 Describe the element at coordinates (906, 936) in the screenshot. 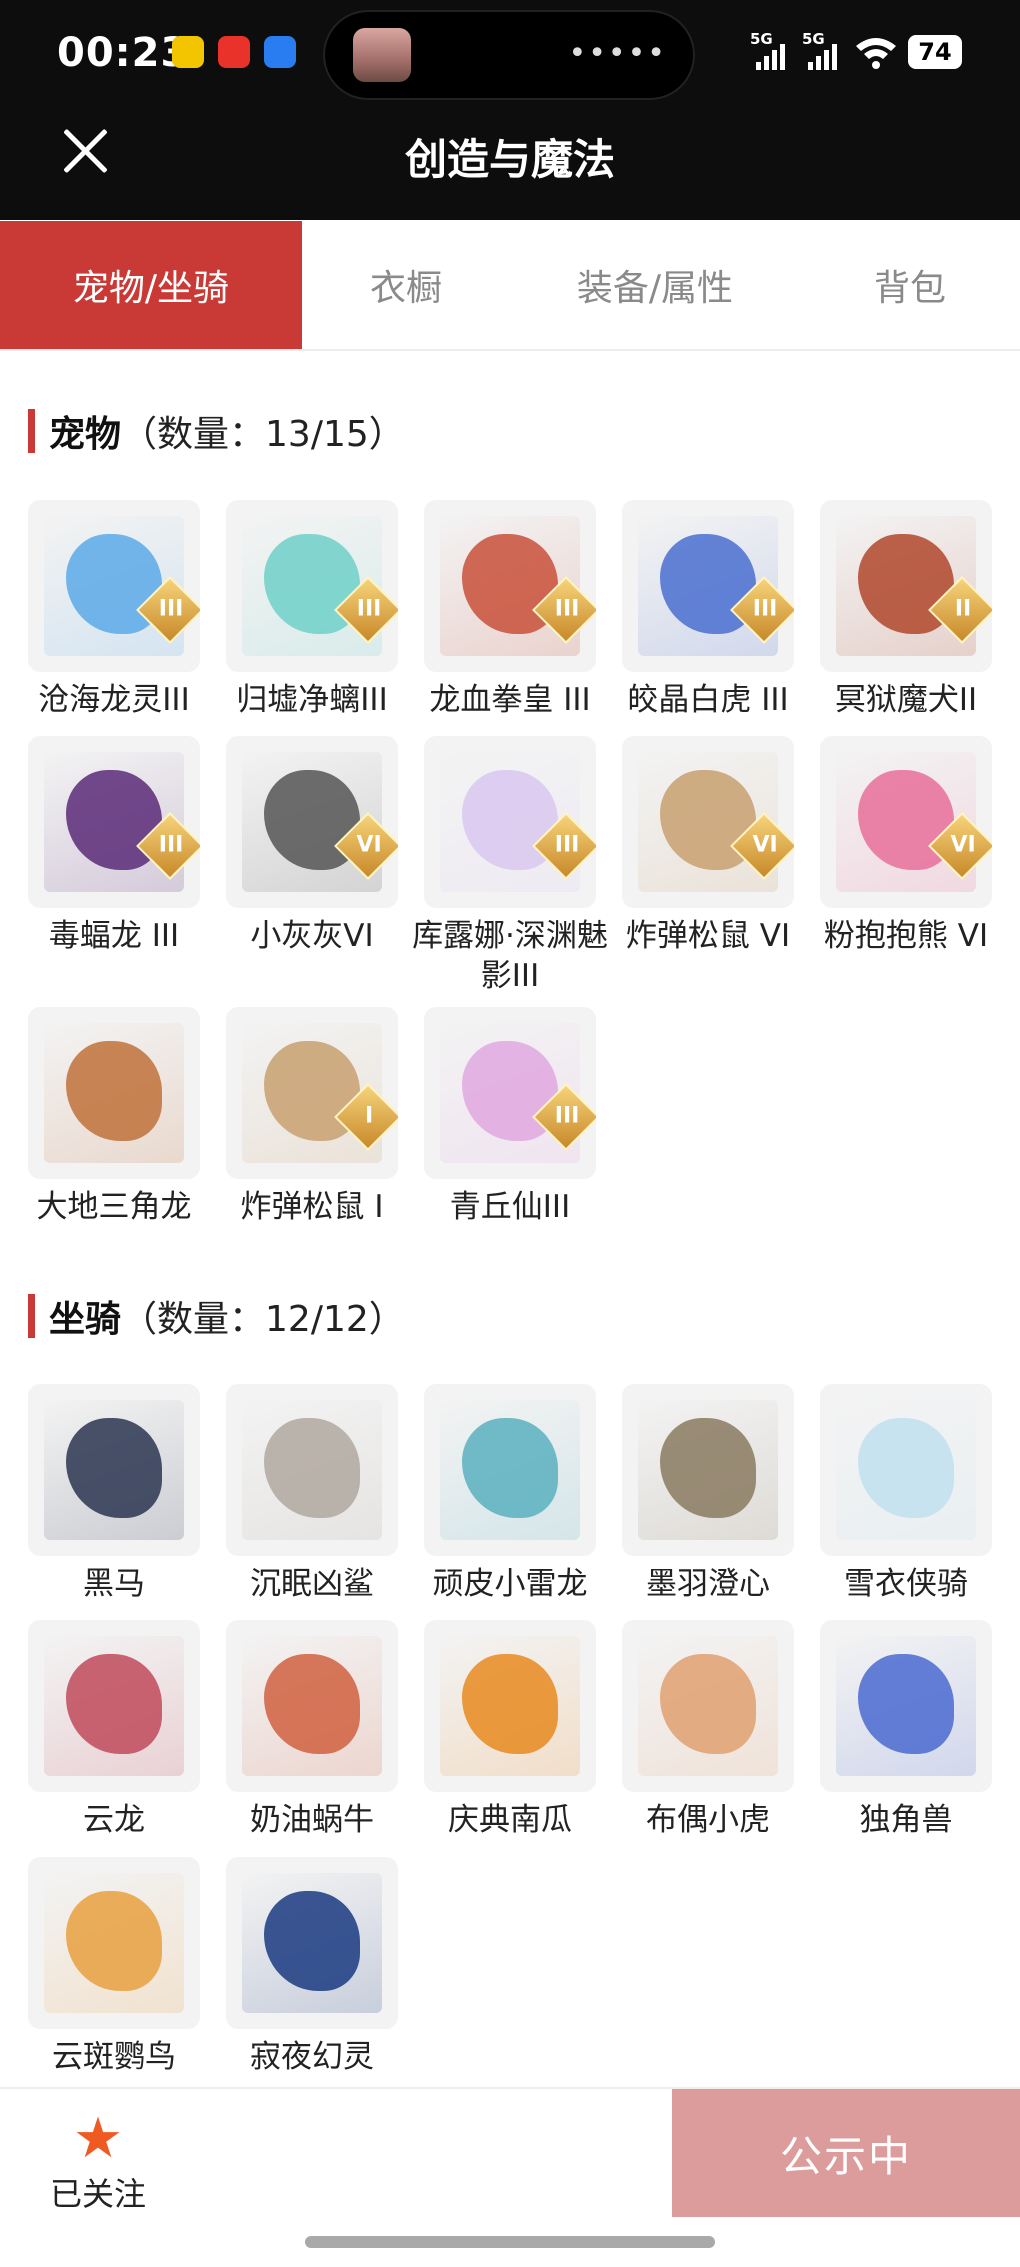

I see `item-name: 粉抱抱熊 VI` at that location.